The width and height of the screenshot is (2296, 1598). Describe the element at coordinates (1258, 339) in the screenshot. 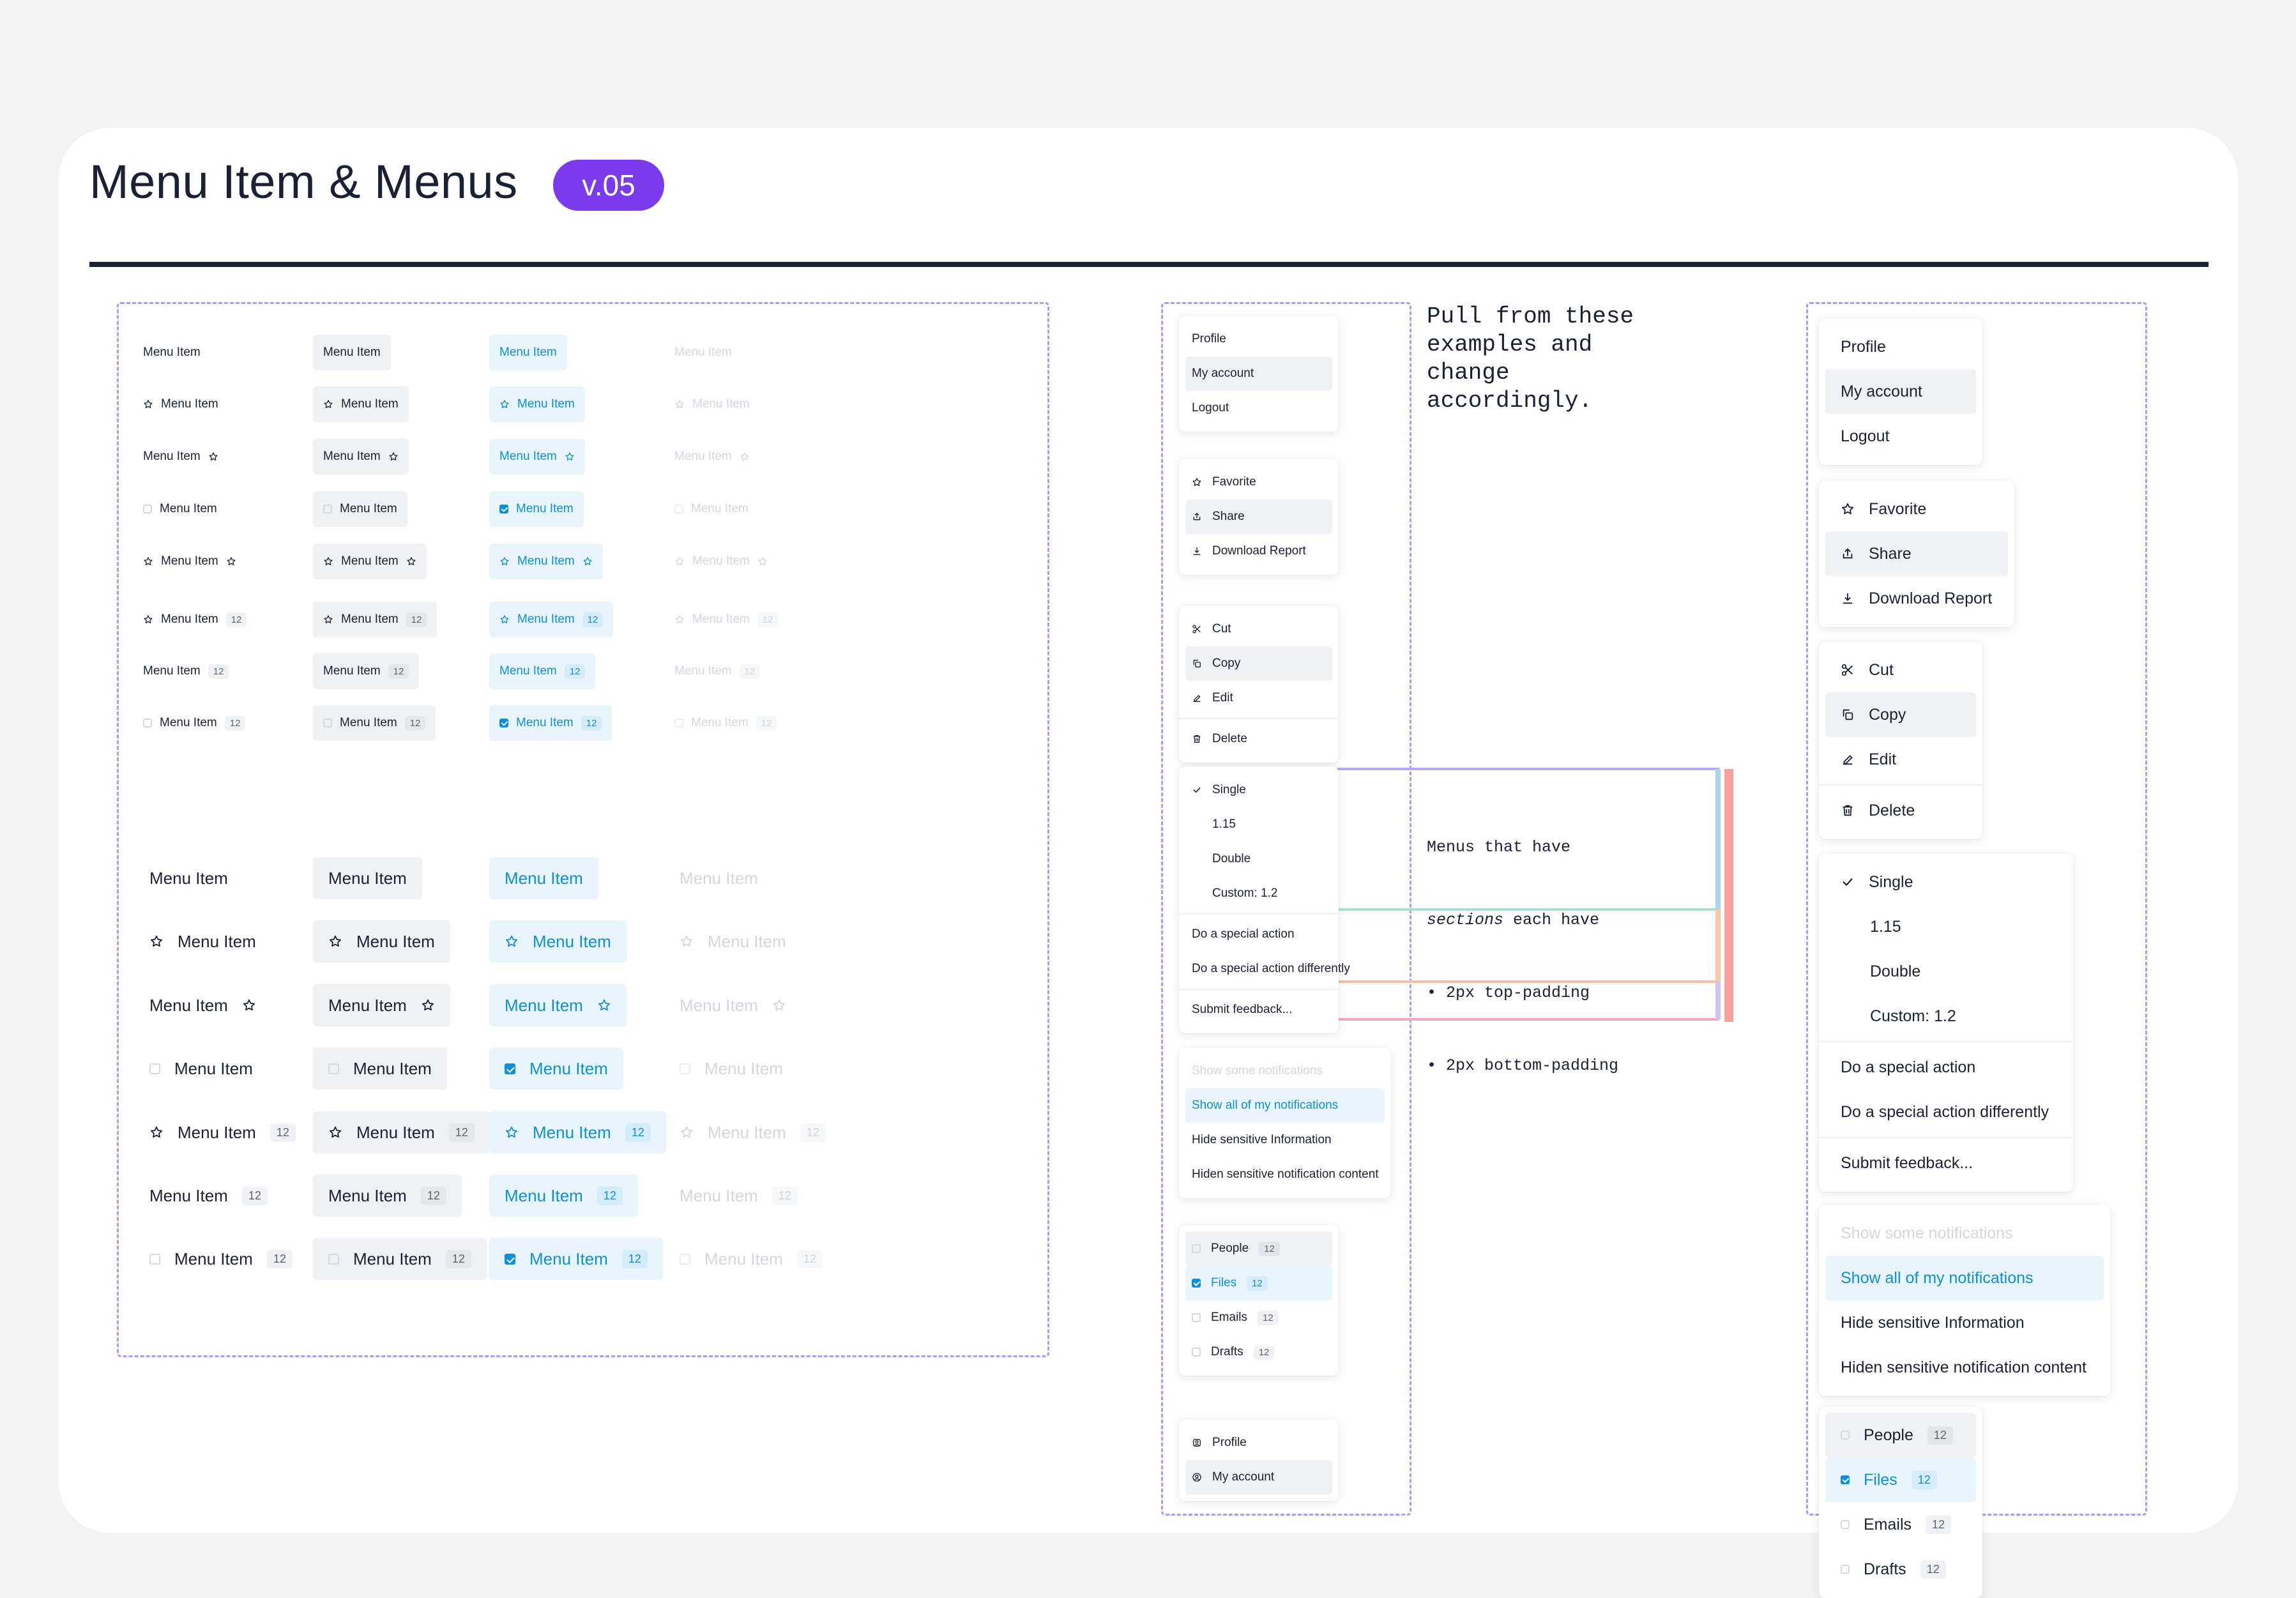

I see `menu-item: Profile` at that location.